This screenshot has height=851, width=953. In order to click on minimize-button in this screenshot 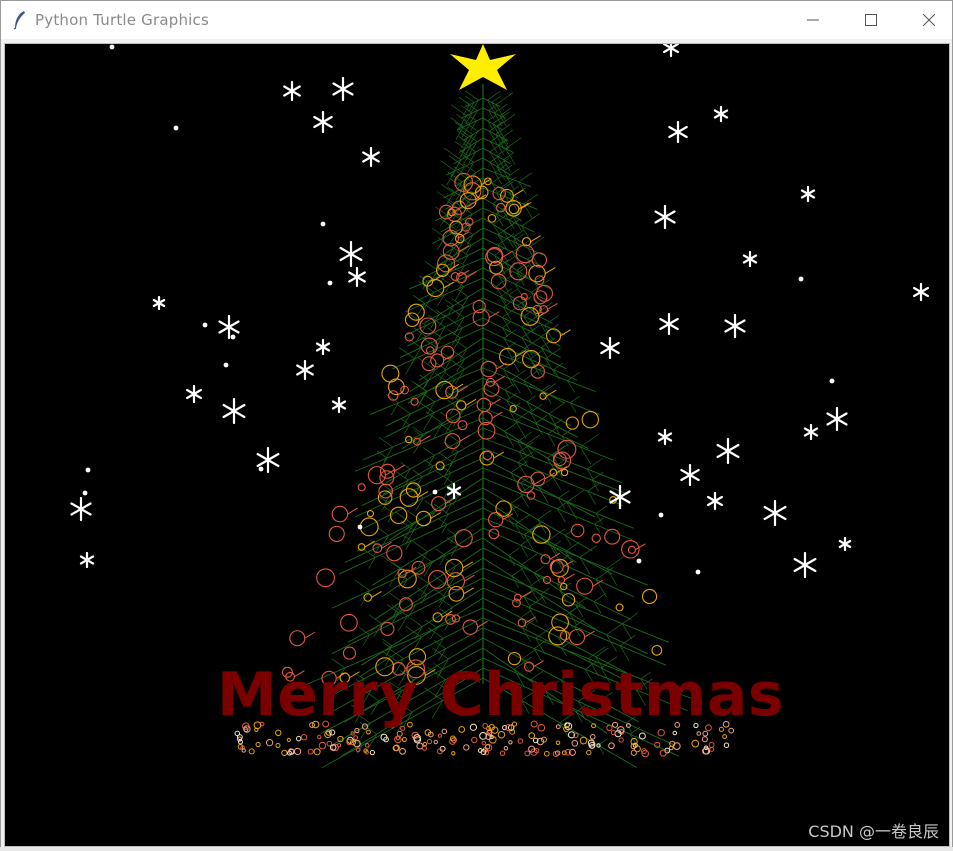, I will do `click(813, 20)`.